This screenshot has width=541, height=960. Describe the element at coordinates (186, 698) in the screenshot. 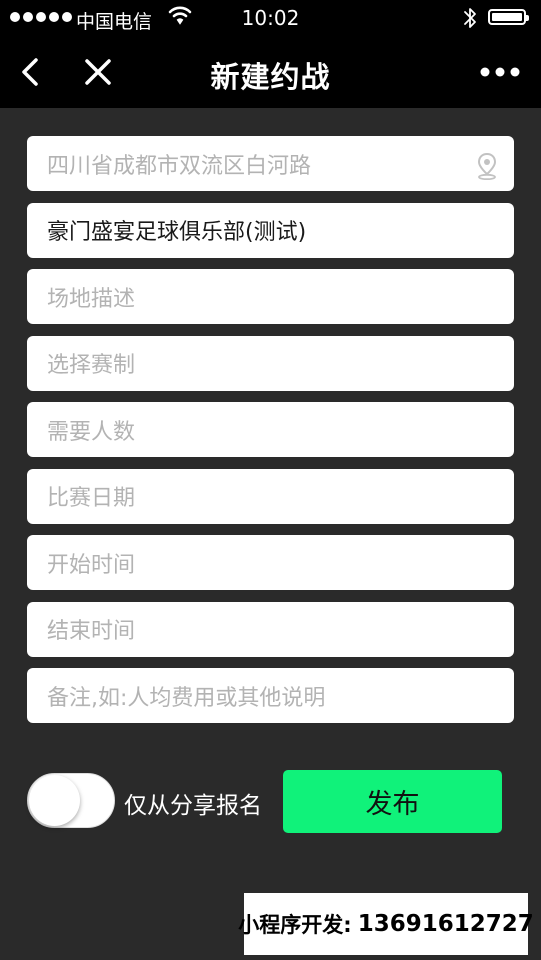

I see `remarks-placeholder: 备注,如:人均费用或其他说明` at that location.